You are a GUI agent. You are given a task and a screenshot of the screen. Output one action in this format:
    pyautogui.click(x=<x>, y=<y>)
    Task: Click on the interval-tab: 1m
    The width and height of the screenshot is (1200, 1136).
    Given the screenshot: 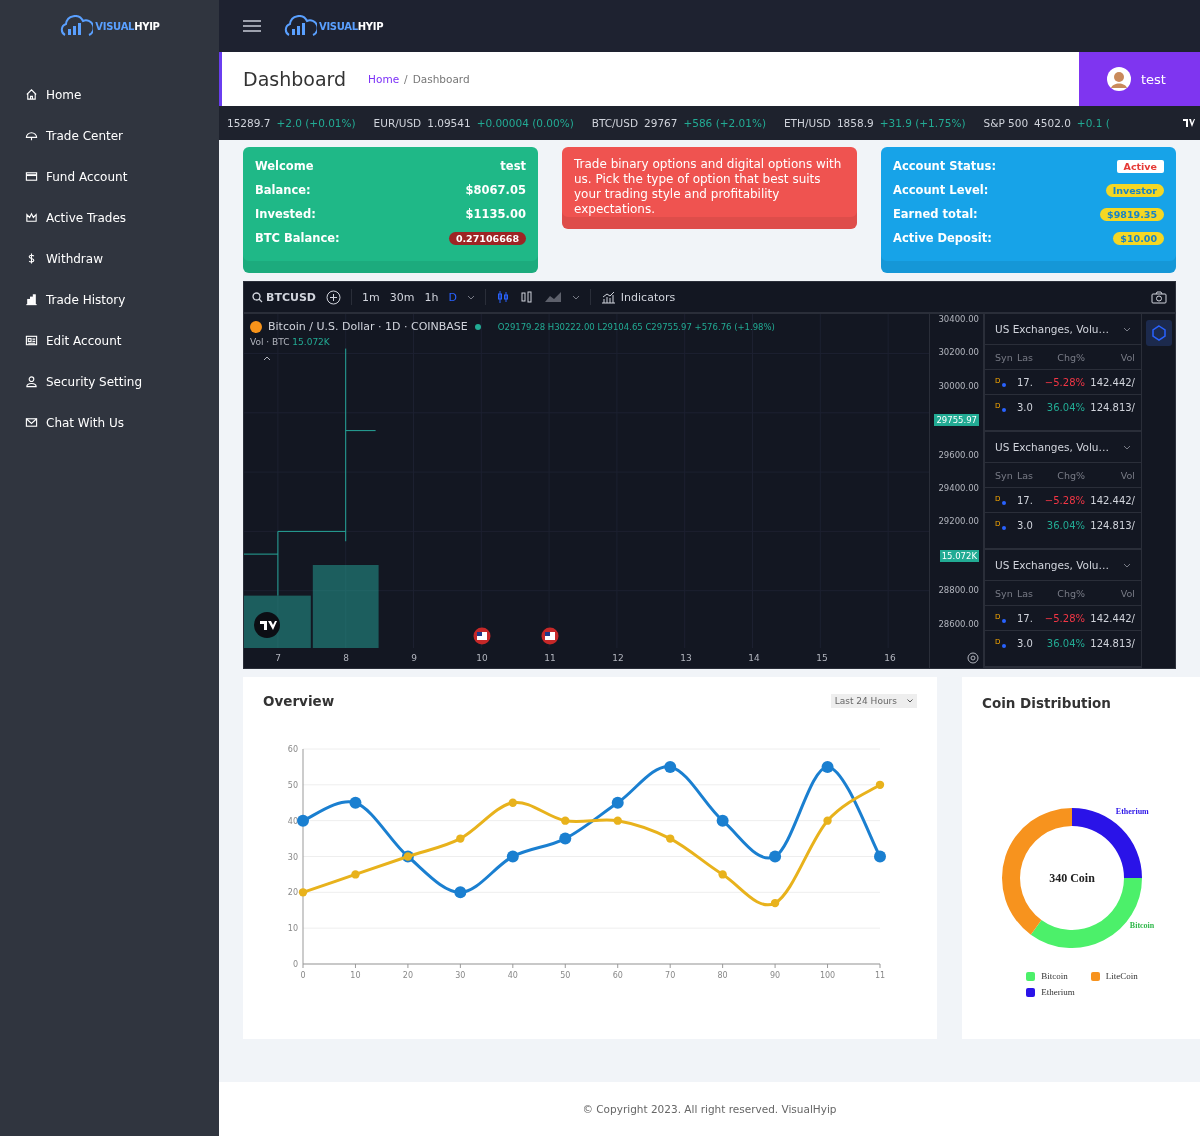 What is the action you would take?
    pyautogui.click(x=370, y=297)
    